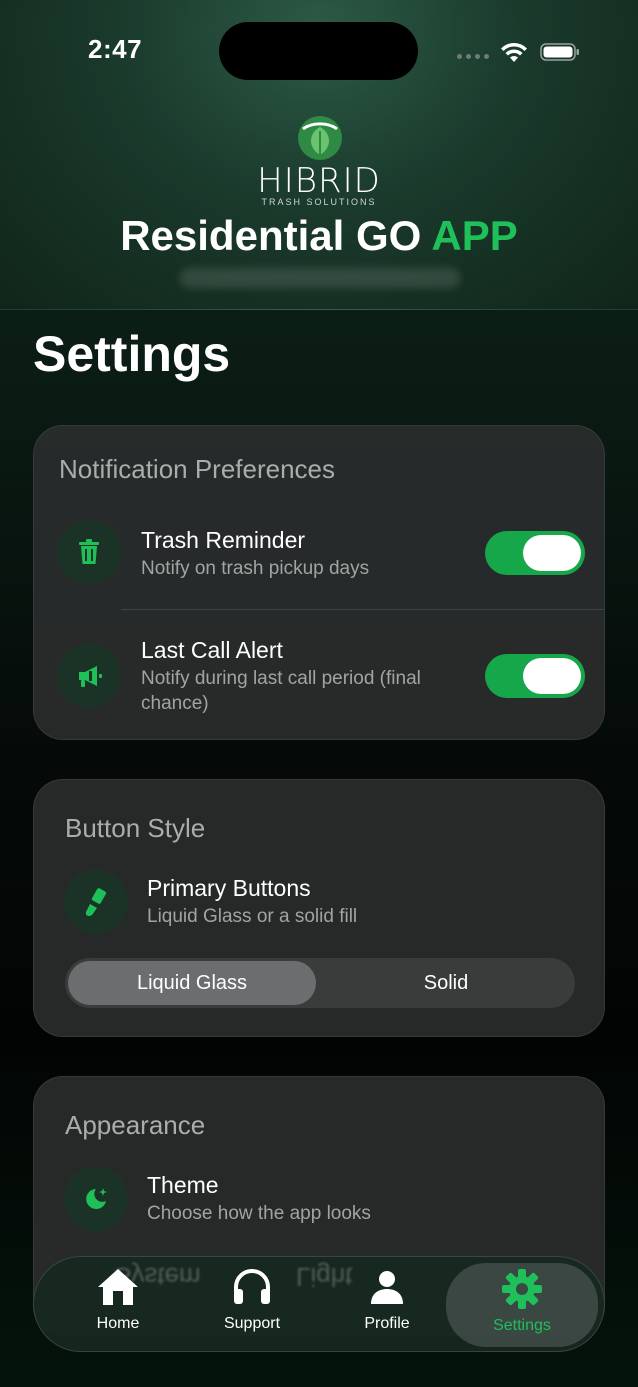 Image resolution: width=638 pixels, height=1387 pixels. I want to click on leaf-logo-icon, so click(320, 138).